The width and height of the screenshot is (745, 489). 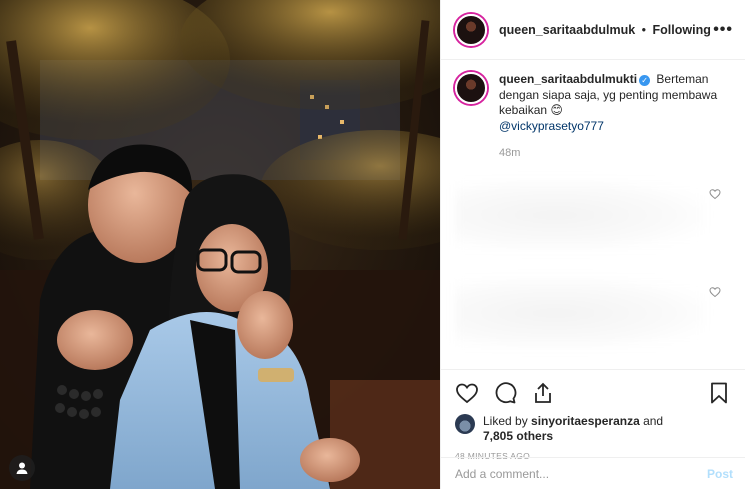 I want to click on caption-time: 48m, so click(x=510, y=153).